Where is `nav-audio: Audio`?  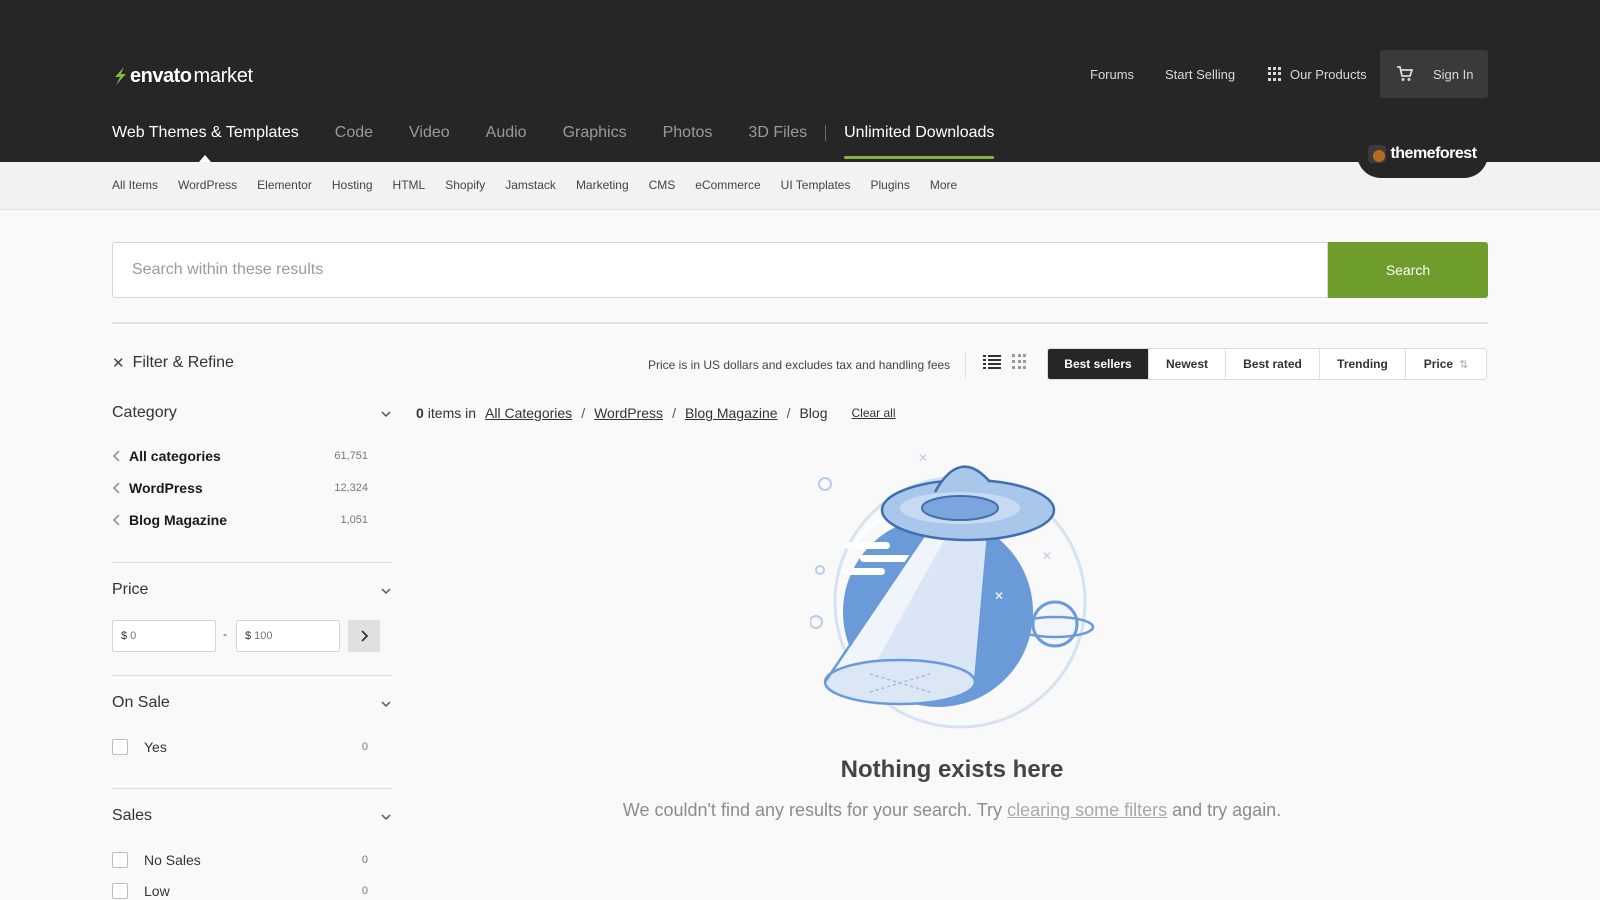 nav-audio: Audio is located at coordinates (506, 133).